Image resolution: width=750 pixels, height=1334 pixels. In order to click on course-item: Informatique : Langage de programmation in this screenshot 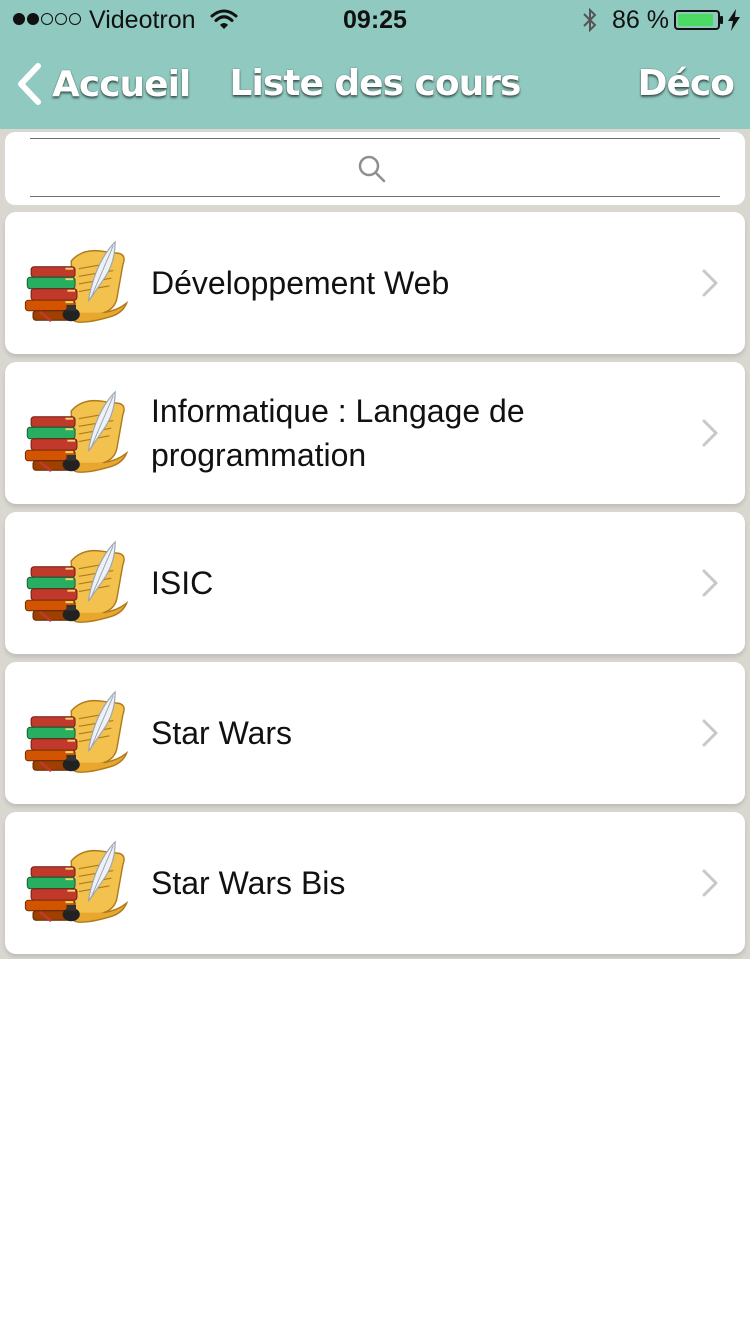, I will do `click(375, 433)`.